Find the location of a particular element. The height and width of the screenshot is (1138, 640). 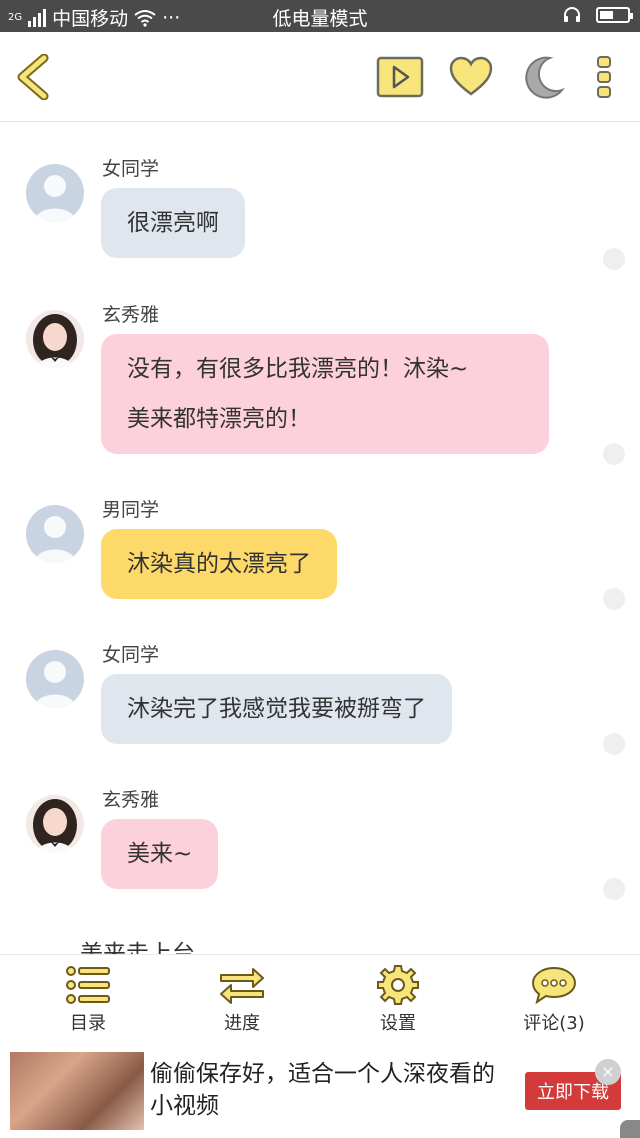

sender-name: 男同学 is located at coordinates (131, 510).